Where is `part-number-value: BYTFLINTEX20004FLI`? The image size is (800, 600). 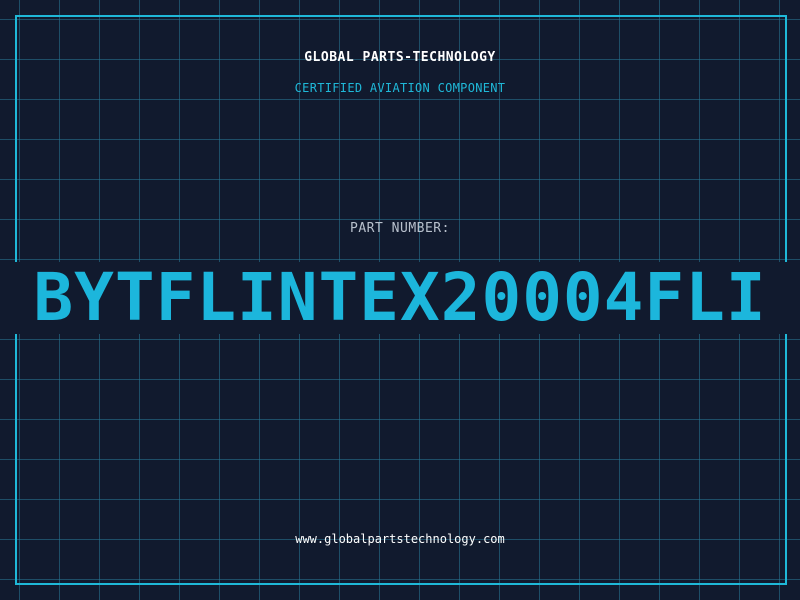
part-number-value: BYTFLINTEX20004FLI is located at coordinates (400, 298).